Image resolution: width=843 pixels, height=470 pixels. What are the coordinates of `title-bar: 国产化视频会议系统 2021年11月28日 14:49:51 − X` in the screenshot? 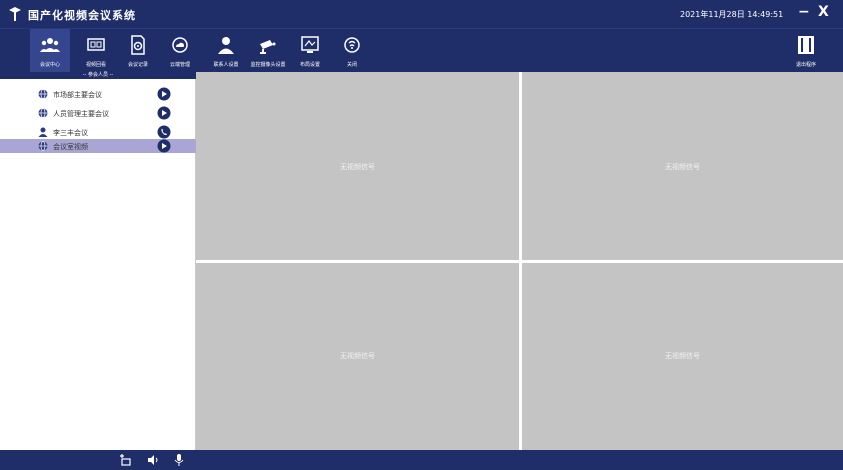 It's located at (421, 14).